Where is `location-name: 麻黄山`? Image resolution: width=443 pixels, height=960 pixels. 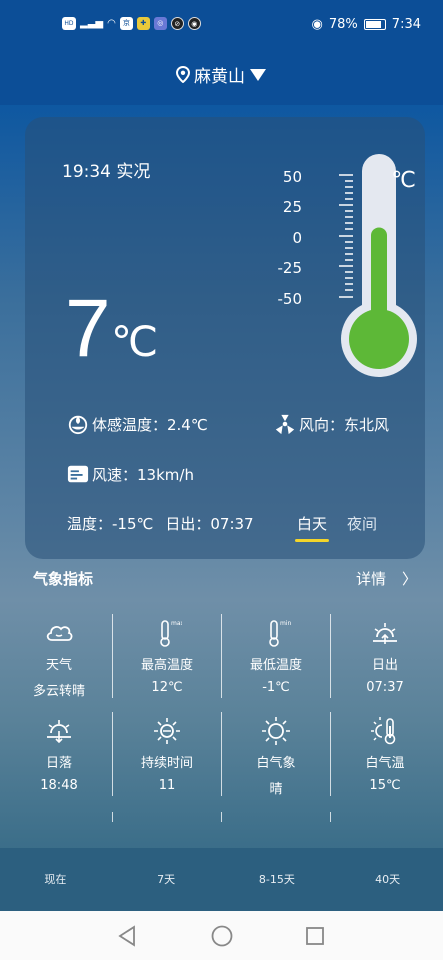
location-name: 麻黄山 is located at coordinates (219, 77).